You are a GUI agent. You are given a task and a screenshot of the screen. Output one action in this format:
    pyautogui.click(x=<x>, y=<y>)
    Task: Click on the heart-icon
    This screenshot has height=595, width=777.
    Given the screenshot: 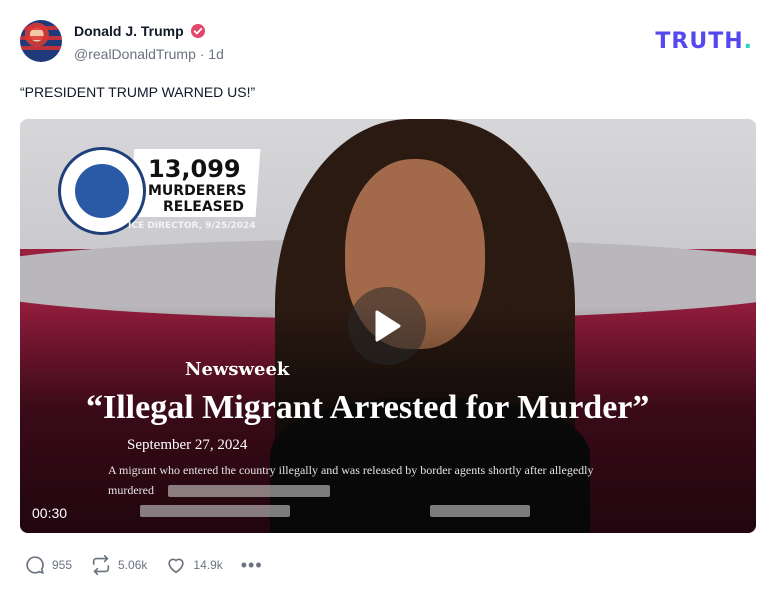 What is the action you would take?
    pyautogui.click(x=176, y=566)
    